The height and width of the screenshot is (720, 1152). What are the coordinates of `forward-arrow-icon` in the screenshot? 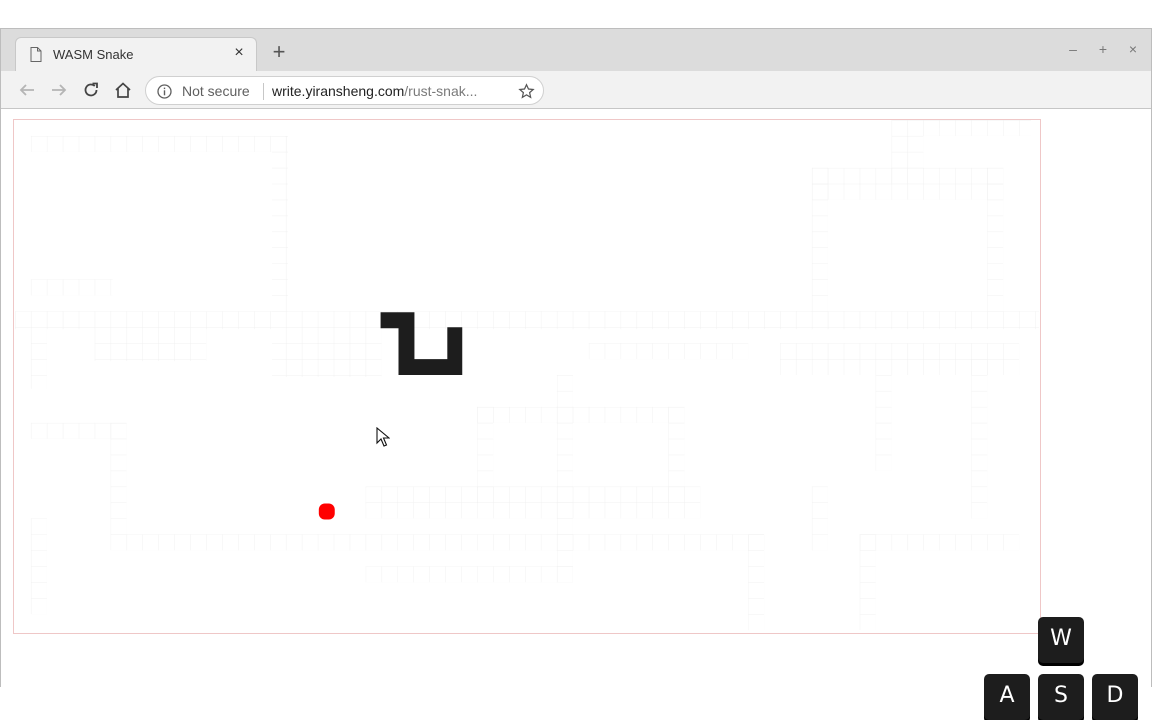 It's located at (59, 90).